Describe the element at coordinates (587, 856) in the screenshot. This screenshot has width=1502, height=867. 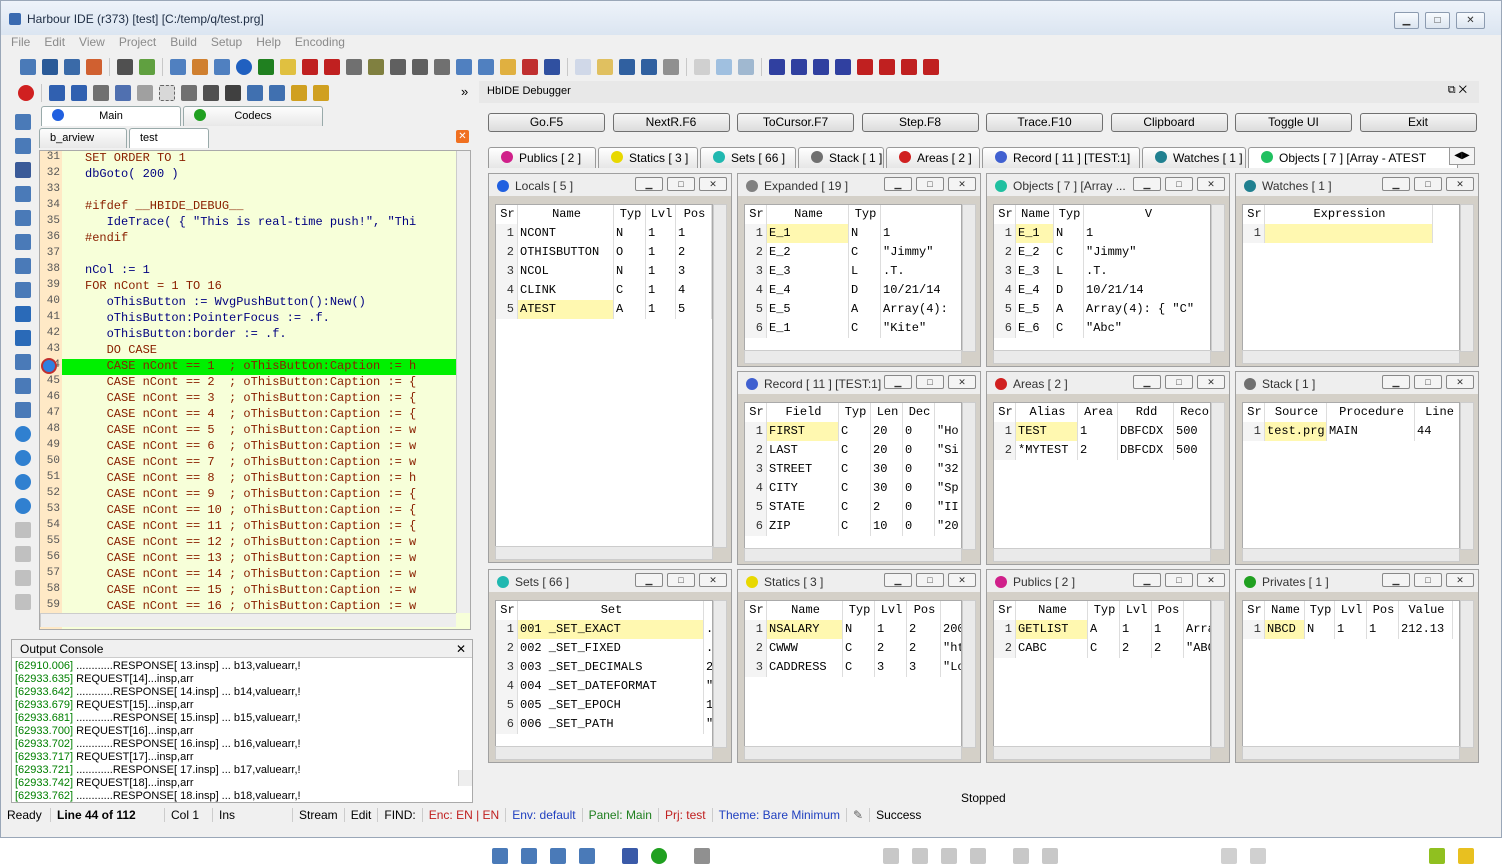
I see `debugger-tile-icon` at that location.